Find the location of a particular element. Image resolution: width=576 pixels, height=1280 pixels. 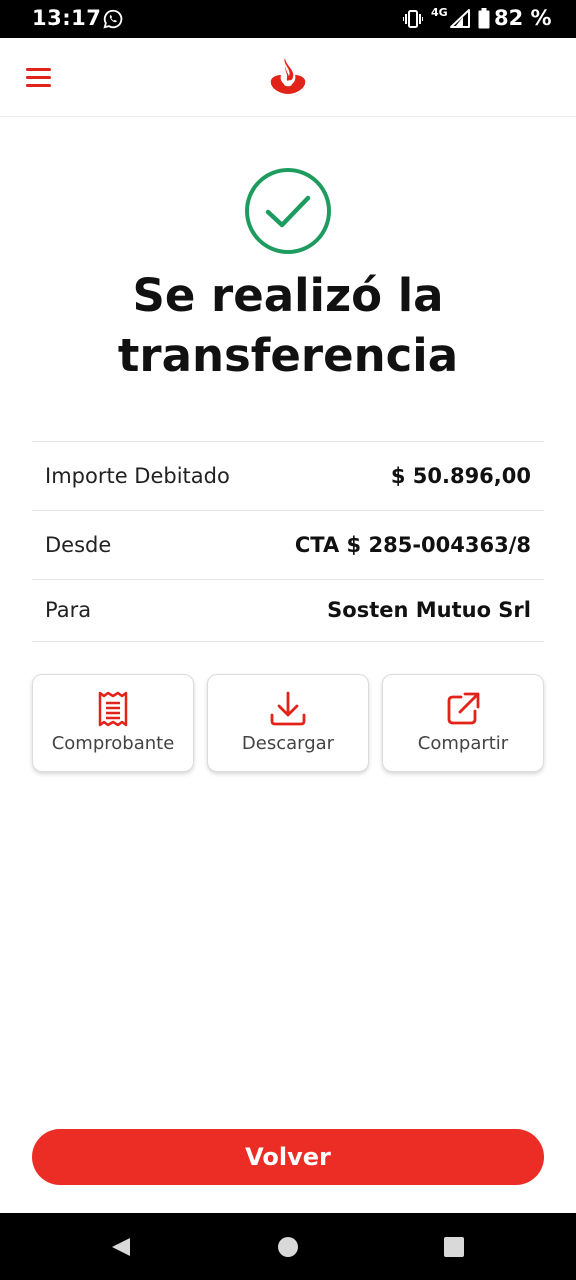

signal-icon is located at coordinates (460, 18).